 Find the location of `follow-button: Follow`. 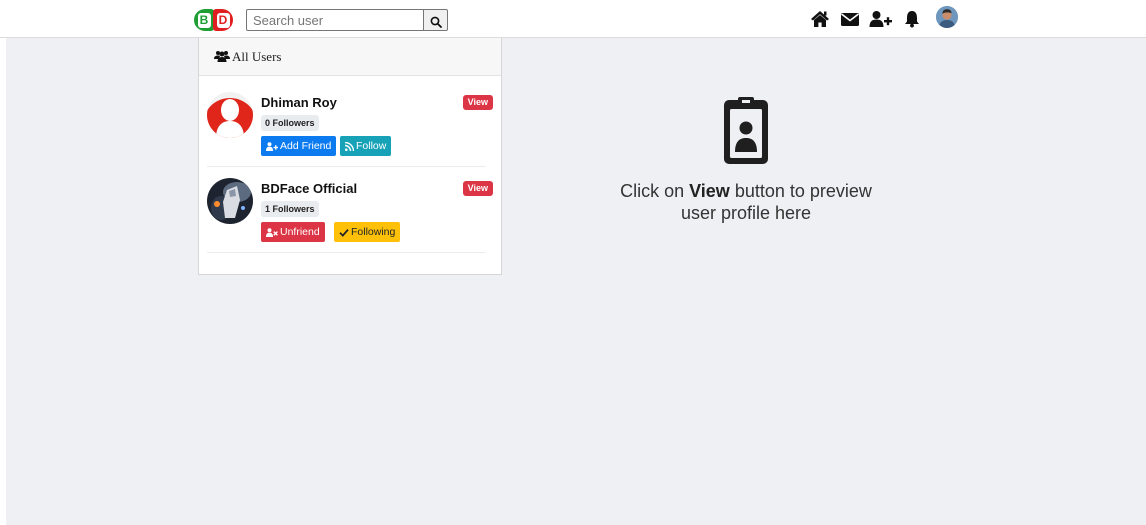

follow-button: Follow is located at coordinates (366, 146).